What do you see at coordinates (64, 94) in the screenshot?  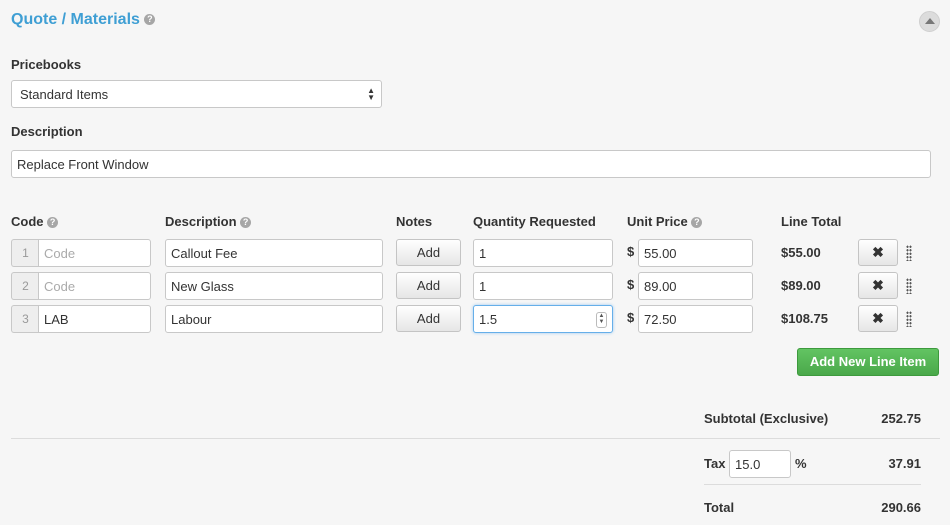 I see `pricebooks-selected: Standard Items` at bounding box center [64, 94].